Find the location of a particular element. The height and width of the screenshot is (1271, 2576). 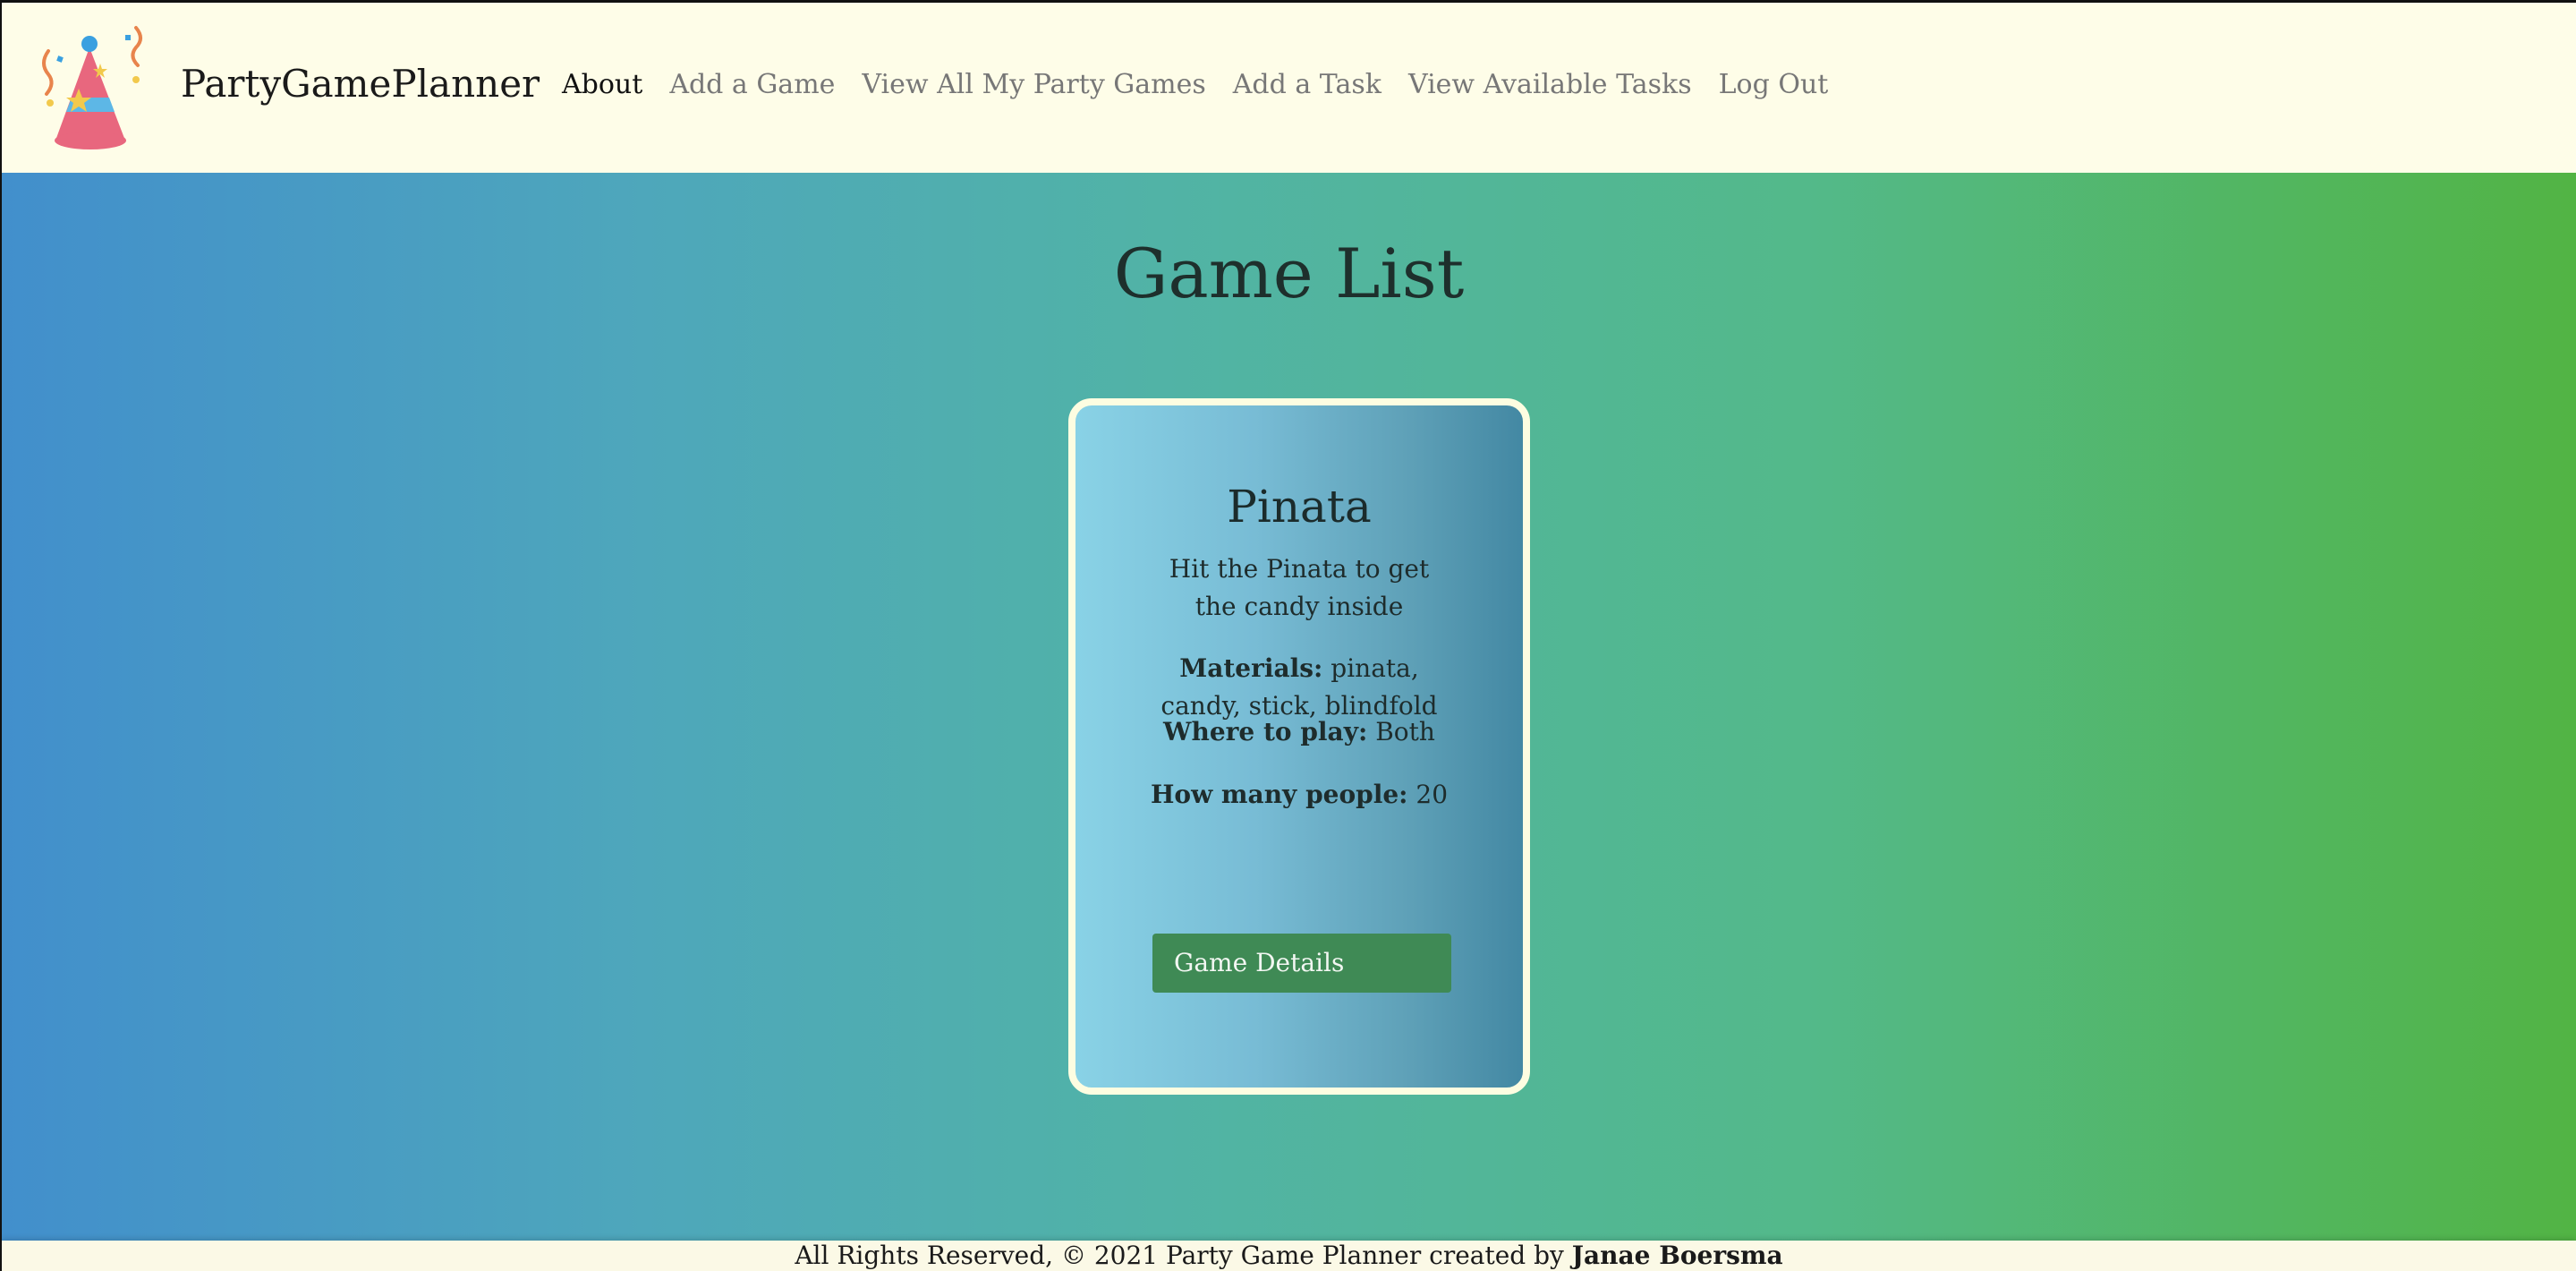

people-label: How many people: is located at coordinates (1279, 794).